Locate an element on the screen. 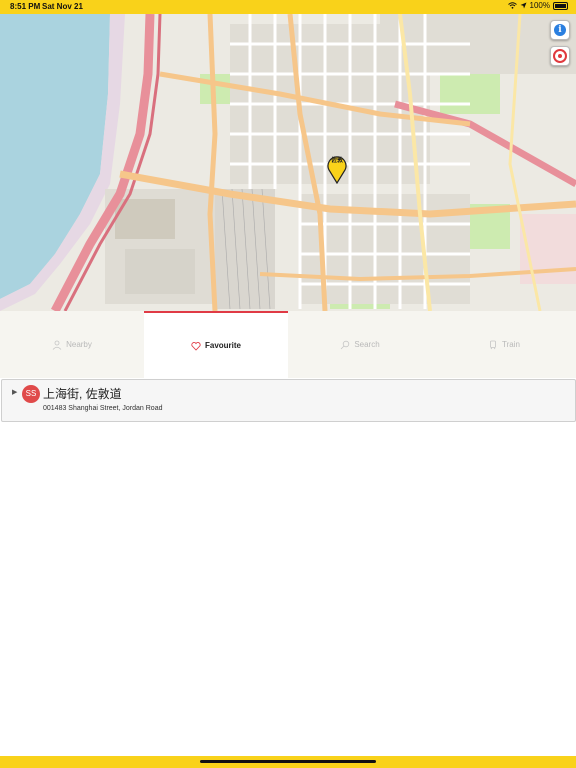 The image size is (576, 768). target-icon is located at coordinates (560, 56).